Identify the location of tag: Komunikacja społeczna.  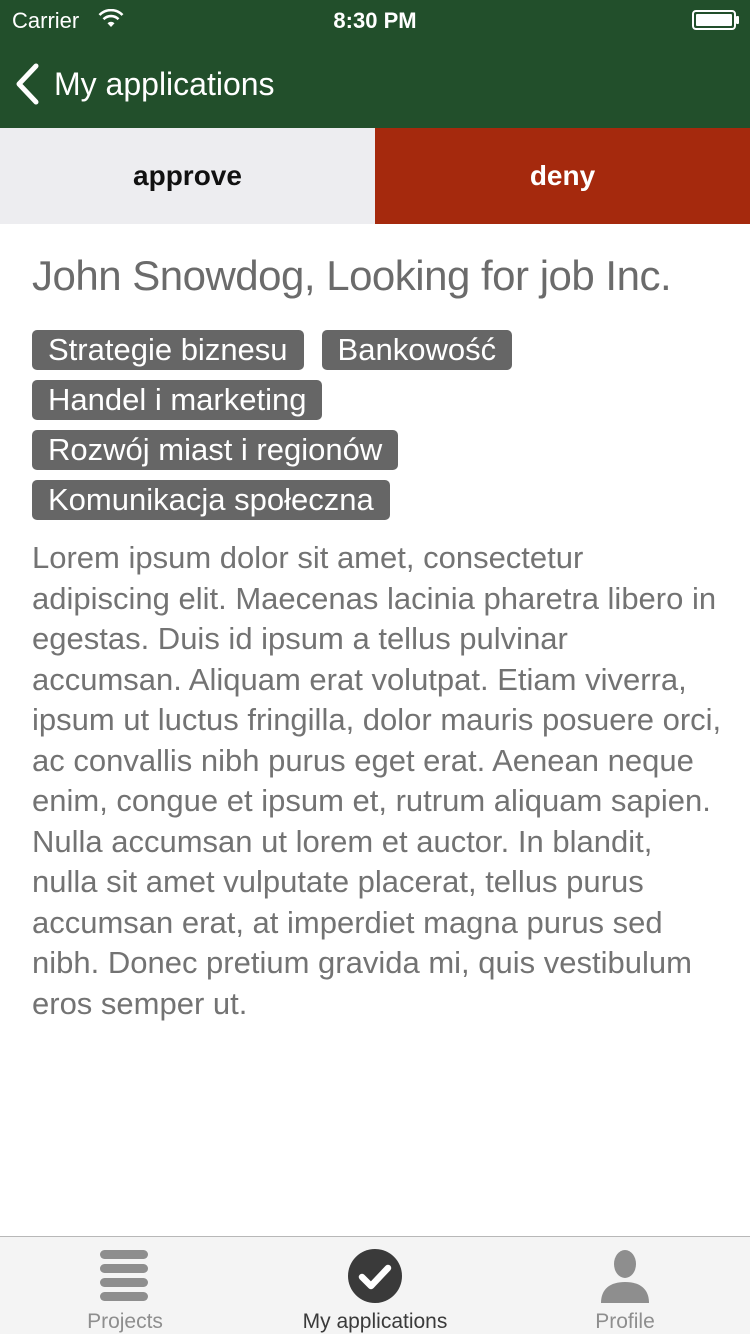
(211, 500).